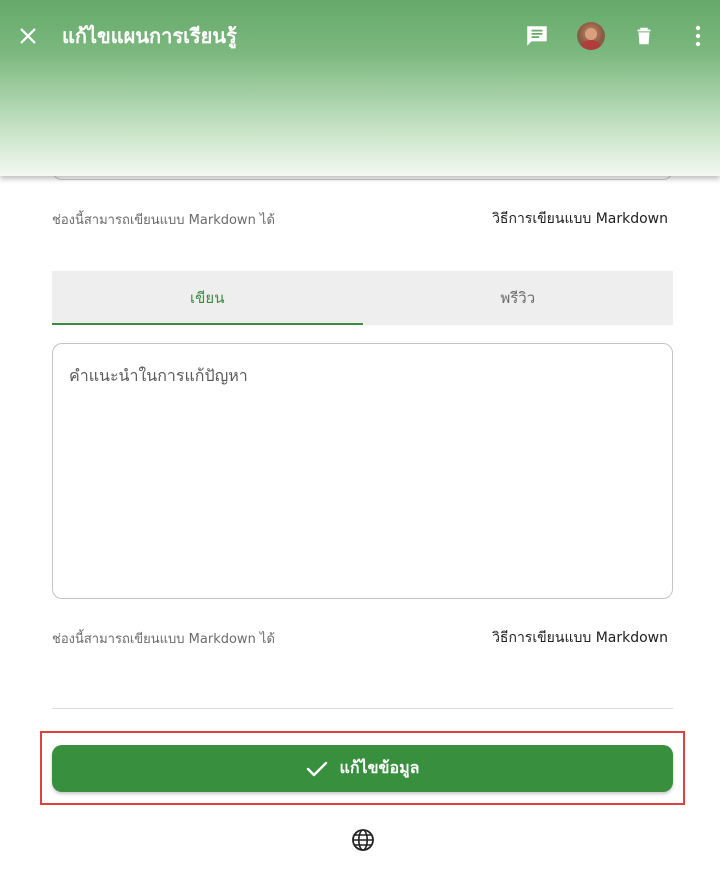 Image resolution: width=720 pixels, height=875 pixels. I want to click on more-vert-icon, so click(698, 36).